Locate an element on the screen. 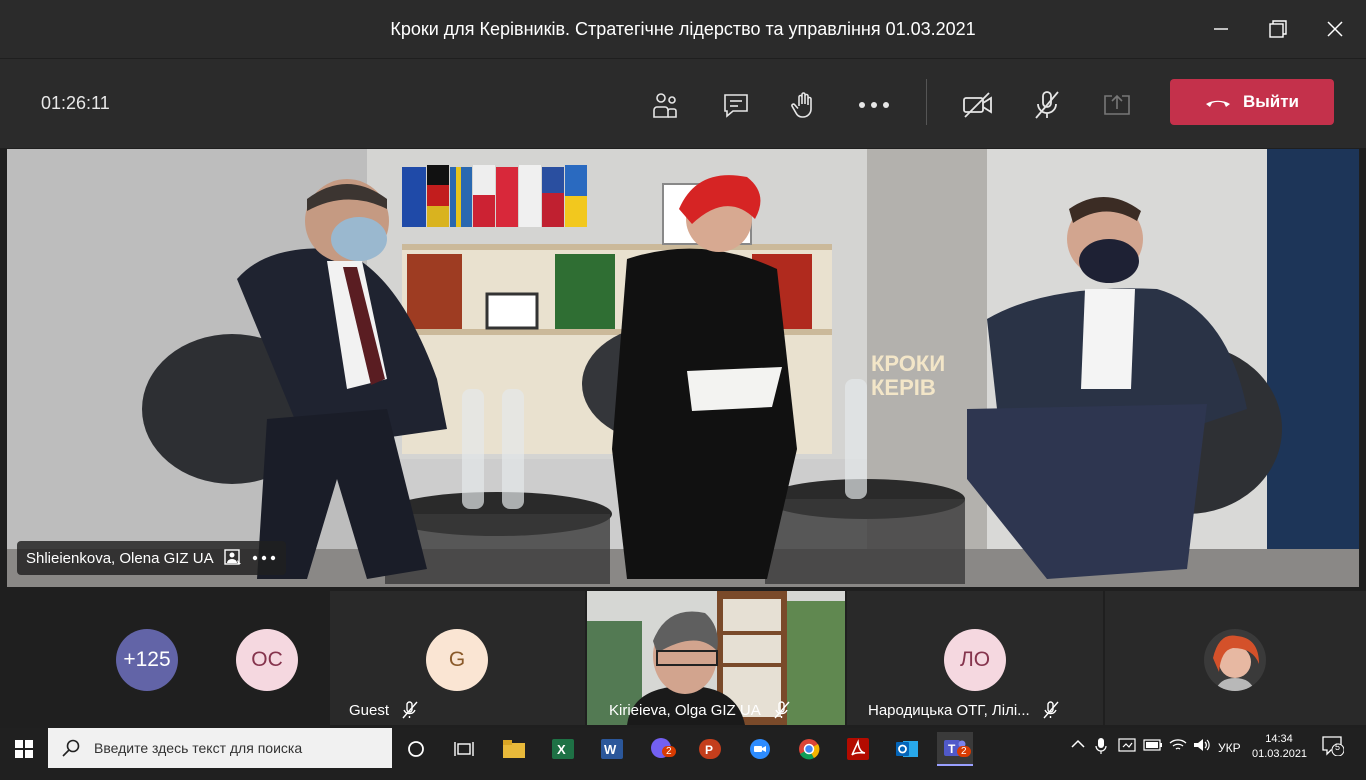  participant-tile-guest: G Guest is located at coordinates (457, 658).